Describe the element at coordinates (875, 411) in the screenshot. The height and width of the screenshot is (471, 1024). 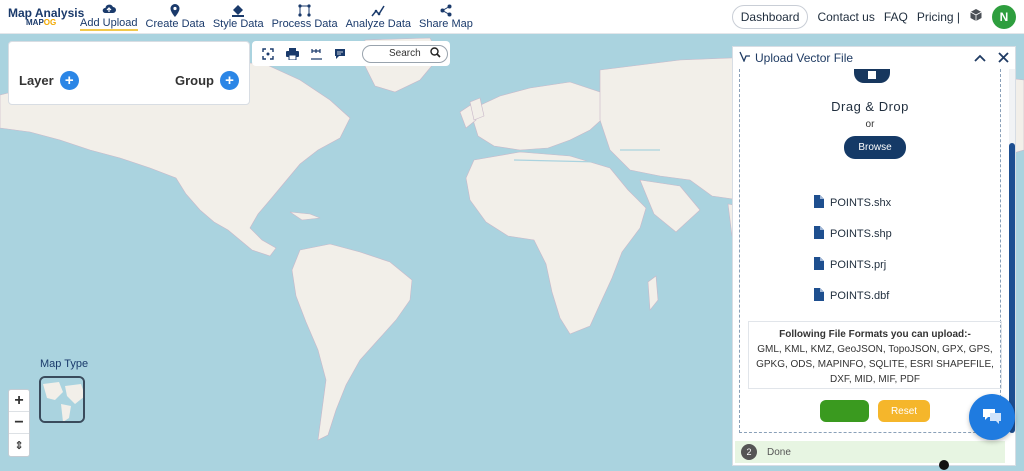
I see `upload-actions: Reset` at that location.